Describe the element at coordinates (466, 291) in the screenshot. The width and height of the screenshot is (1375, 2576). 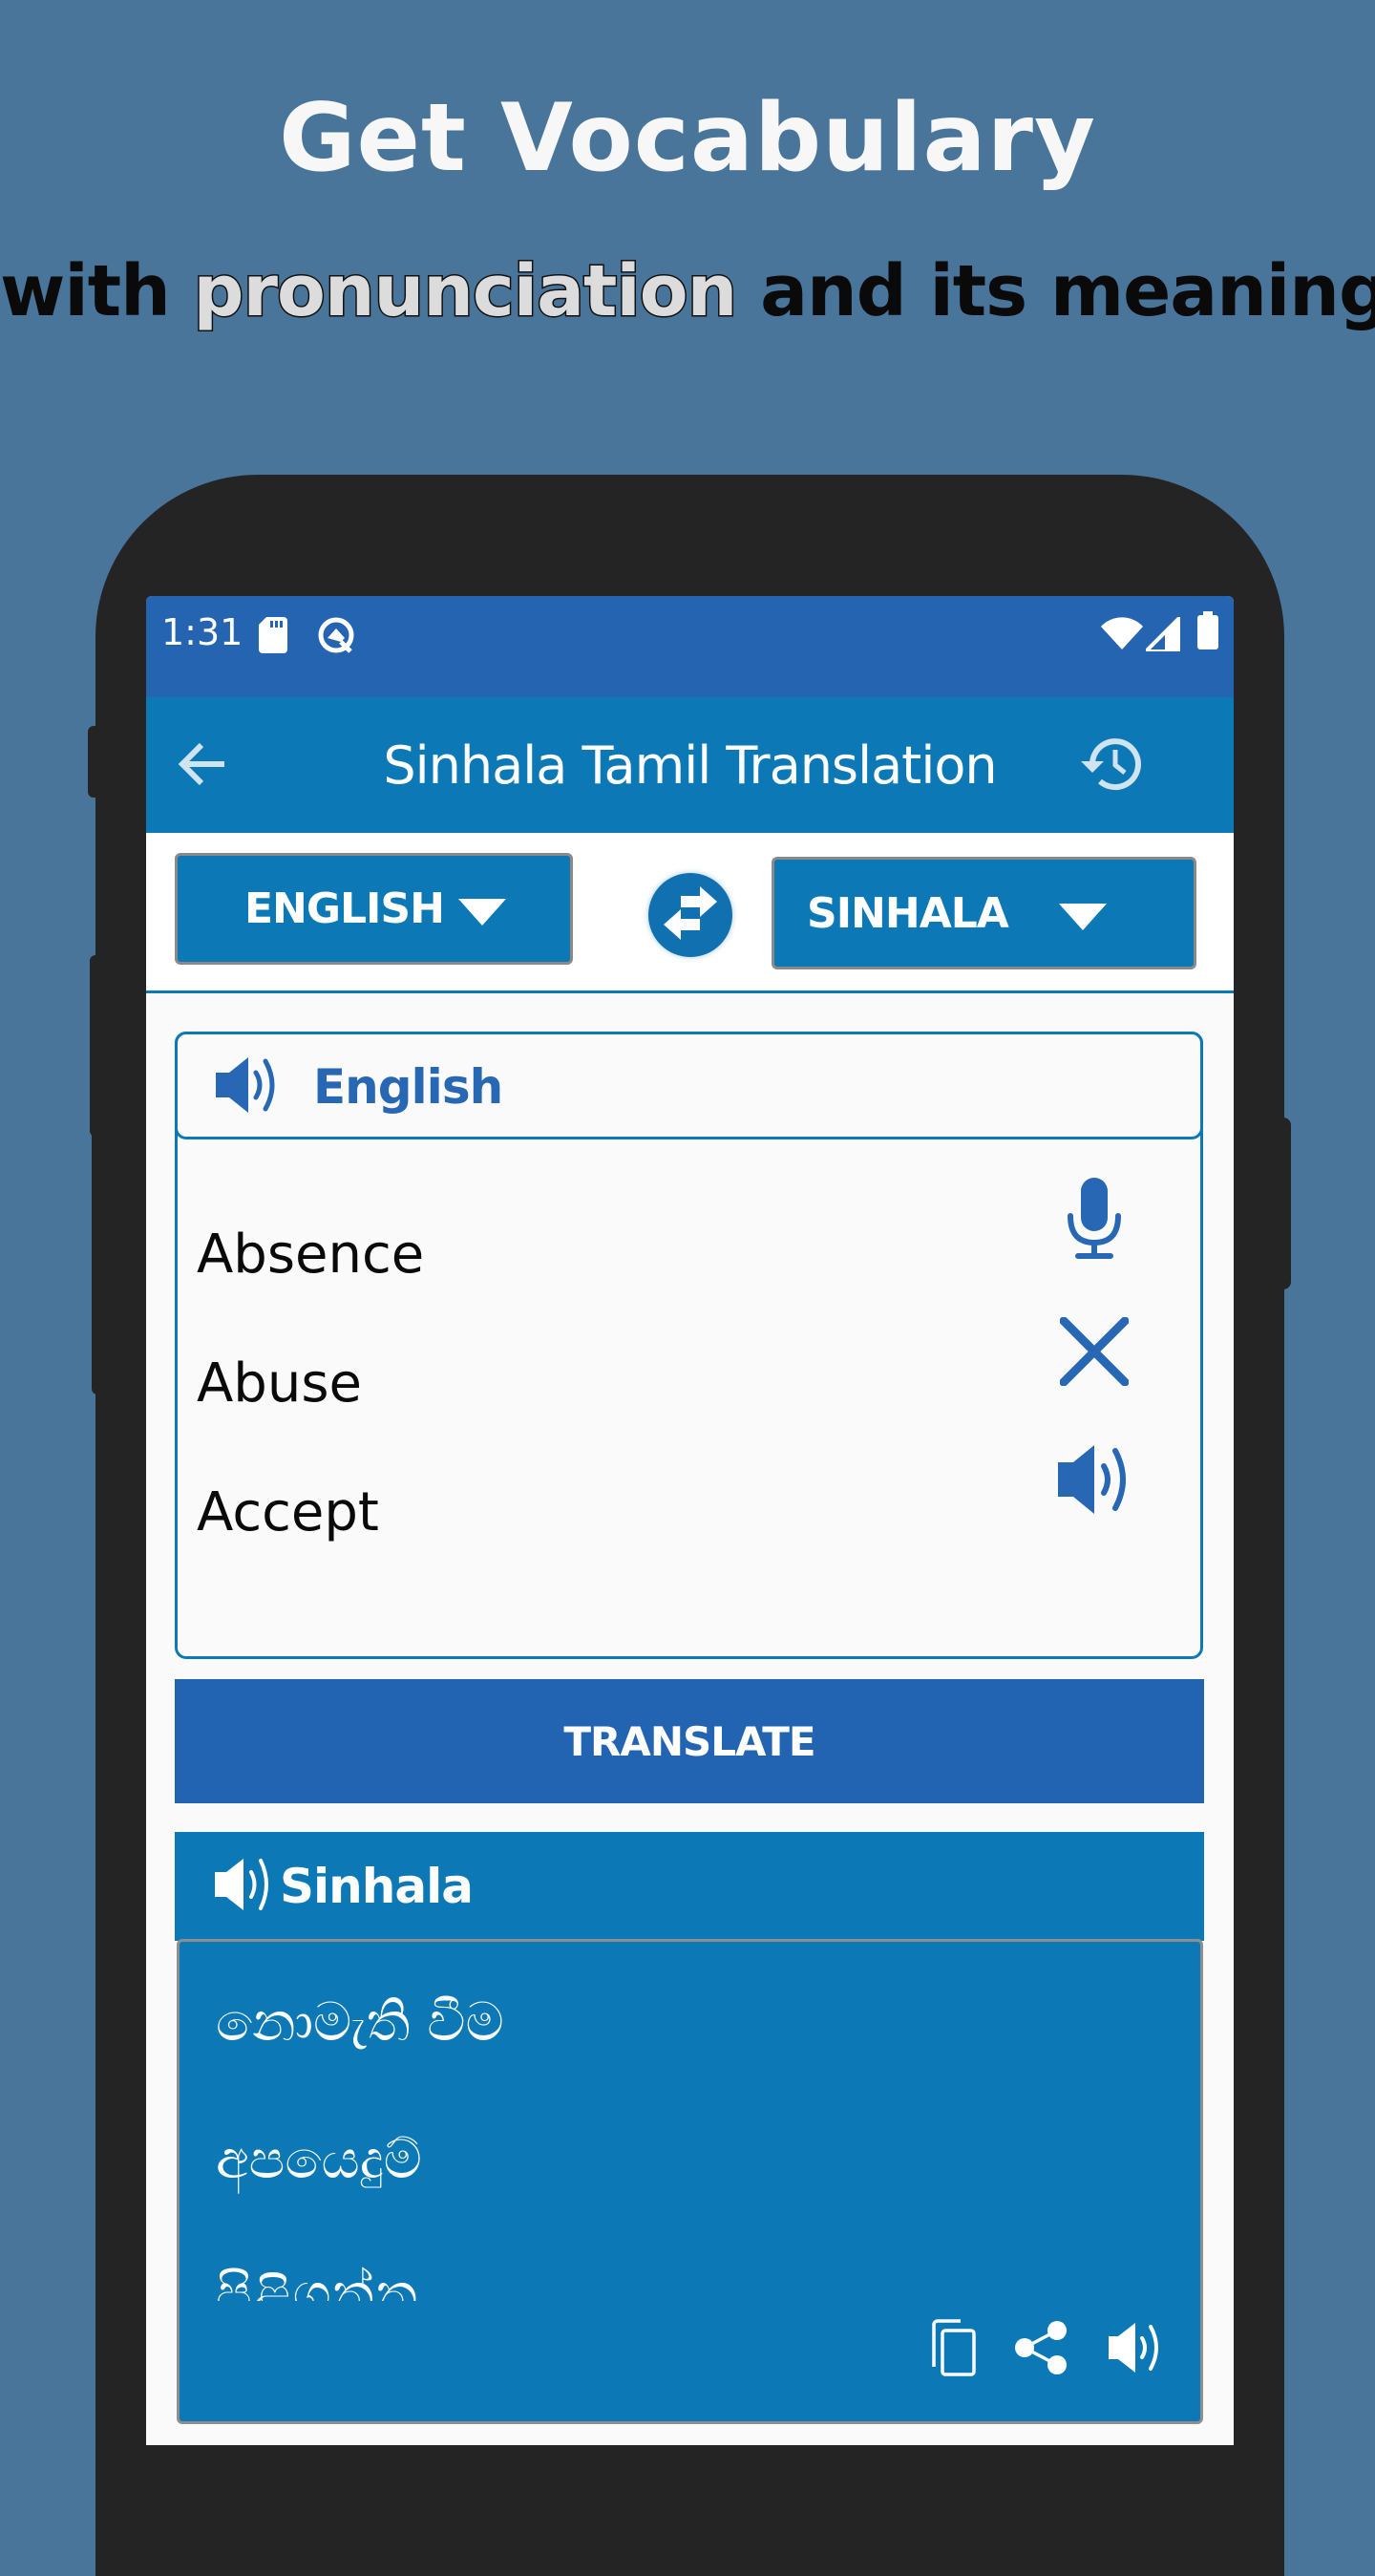
I see `subline-highlight: pronunciation` at that location.